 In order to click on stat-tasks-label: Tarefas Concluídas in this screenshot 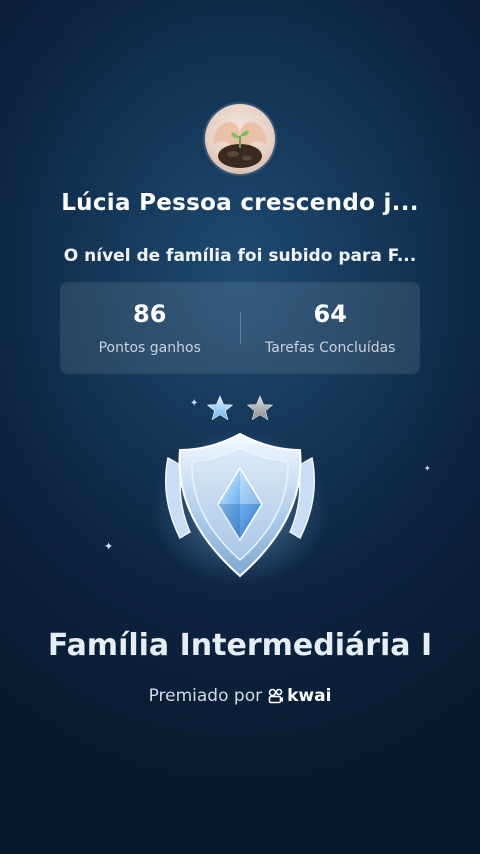, I will do `click(330, 348)`.